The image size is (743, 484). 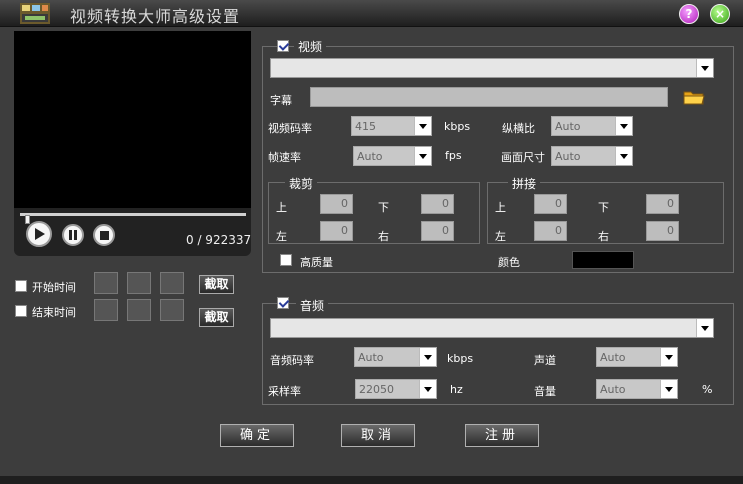 I want to click on start-minute-field, so click(x=139, y=283).